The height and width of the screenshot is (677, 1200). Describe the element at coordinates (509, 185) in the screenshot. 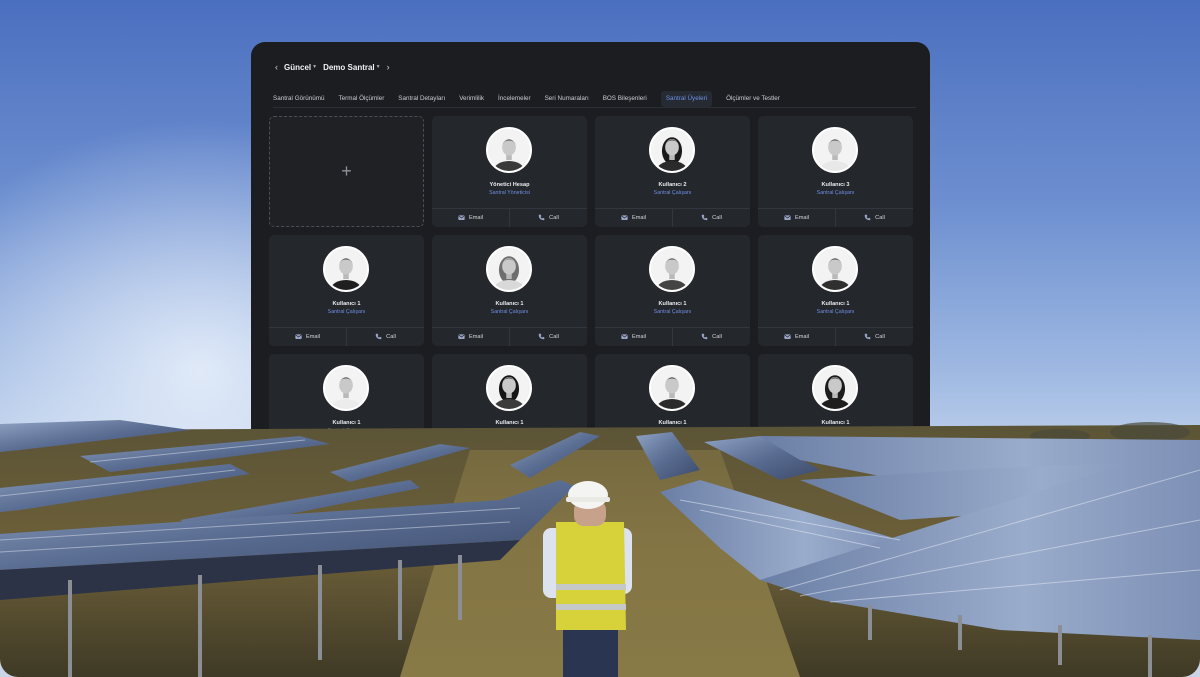

I see `member-name: Yönetici Hesap` at that location.